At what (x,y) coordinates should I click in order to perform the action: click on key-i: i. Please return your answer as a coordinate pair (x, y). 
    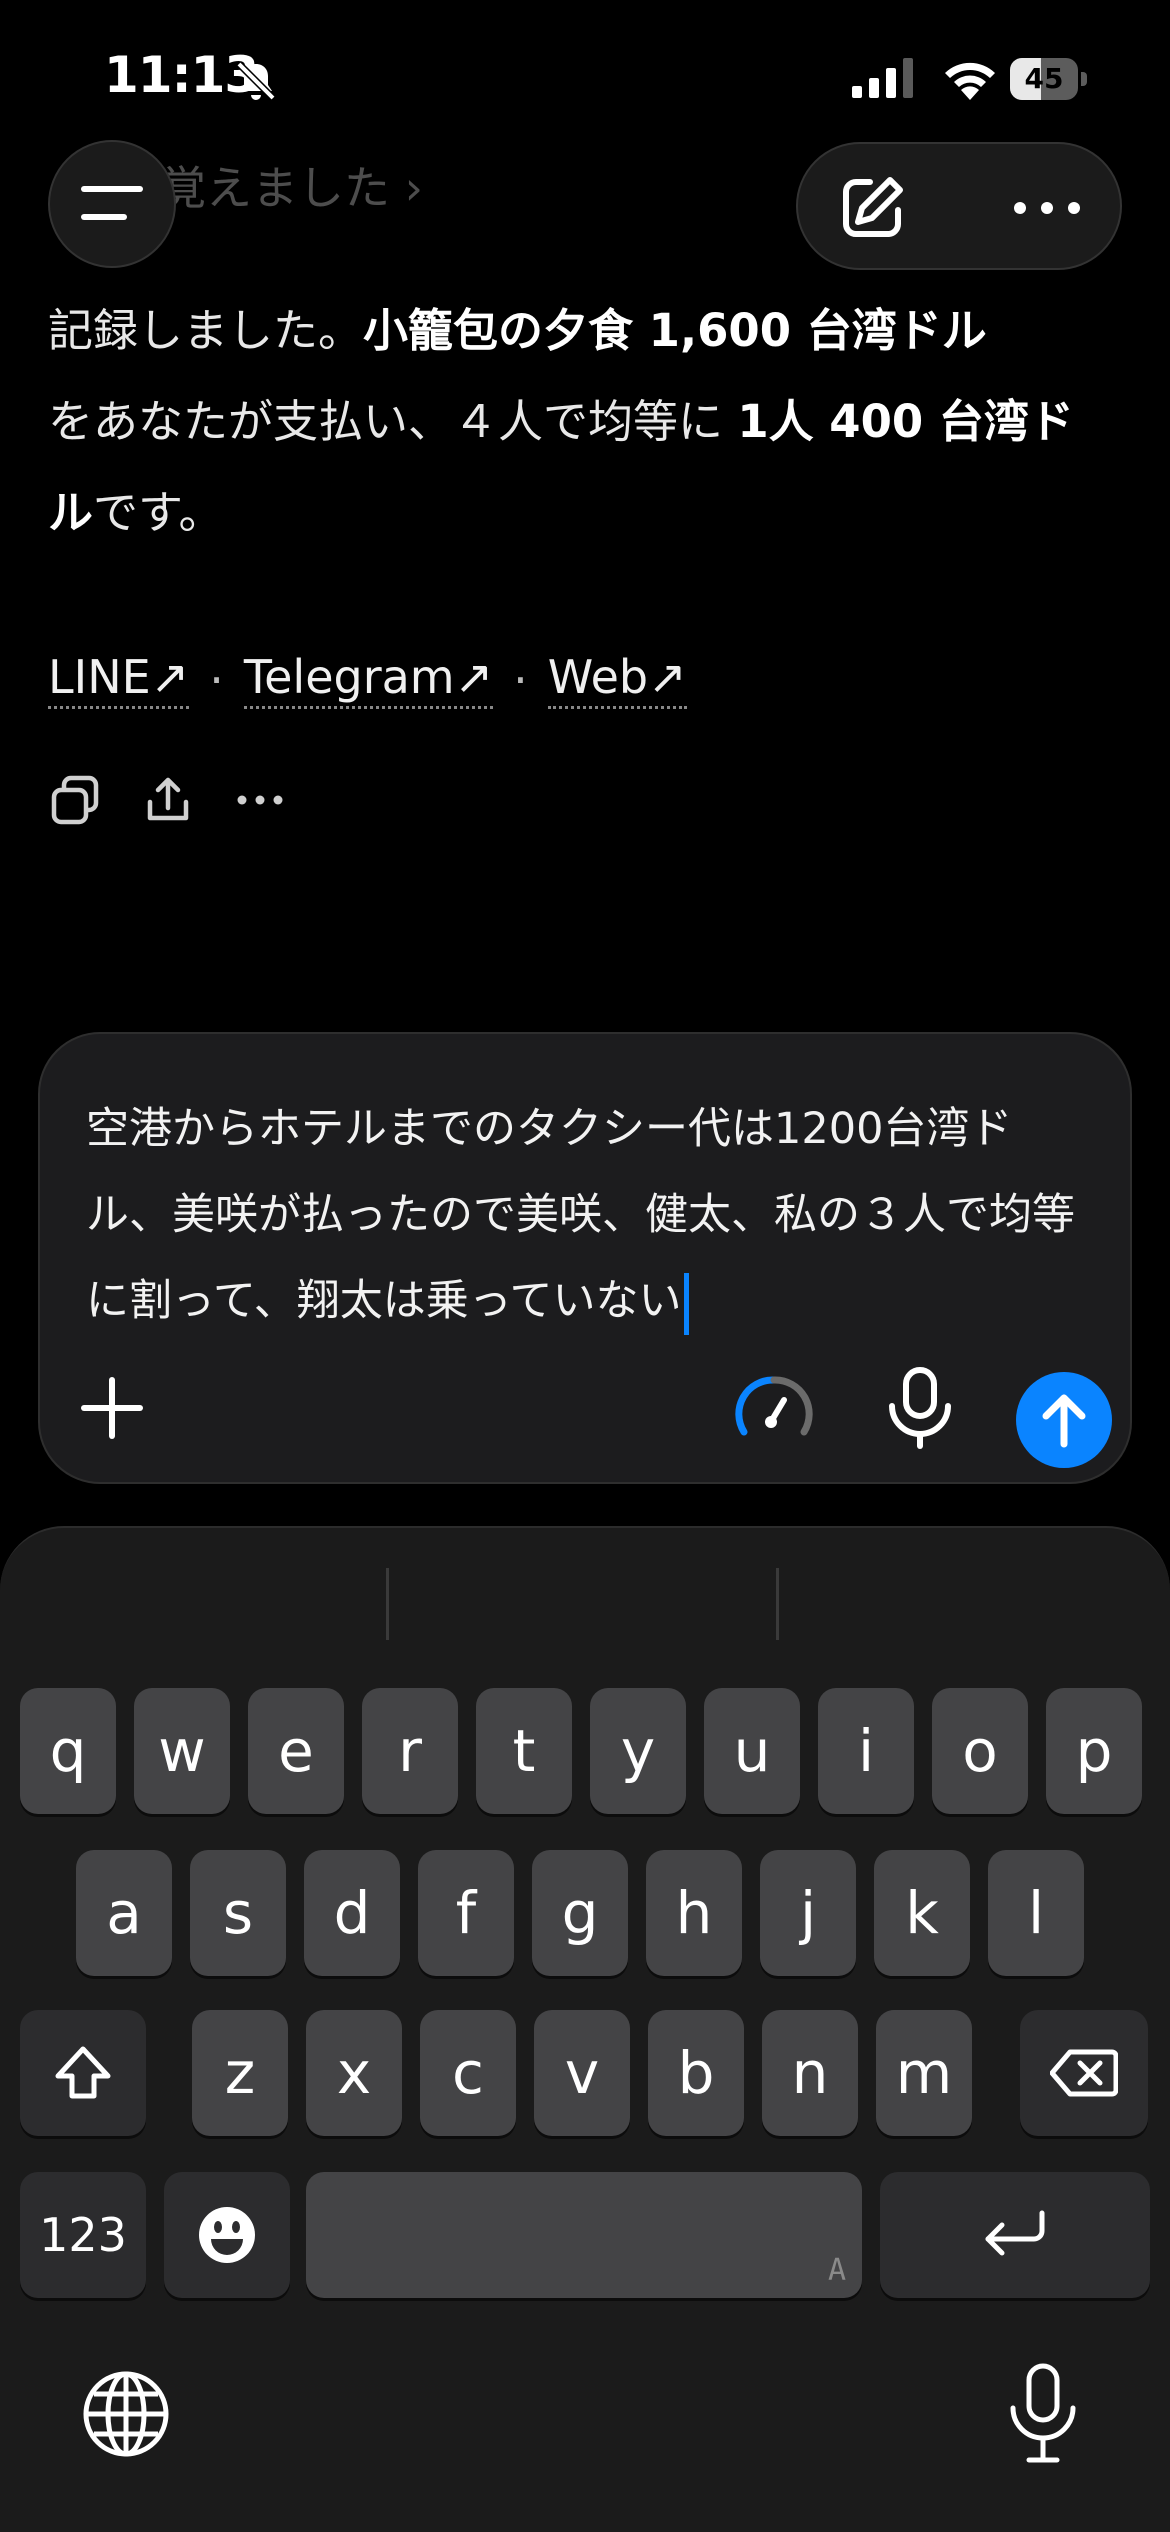
    Looking at the image, I should click on (866, 1751).